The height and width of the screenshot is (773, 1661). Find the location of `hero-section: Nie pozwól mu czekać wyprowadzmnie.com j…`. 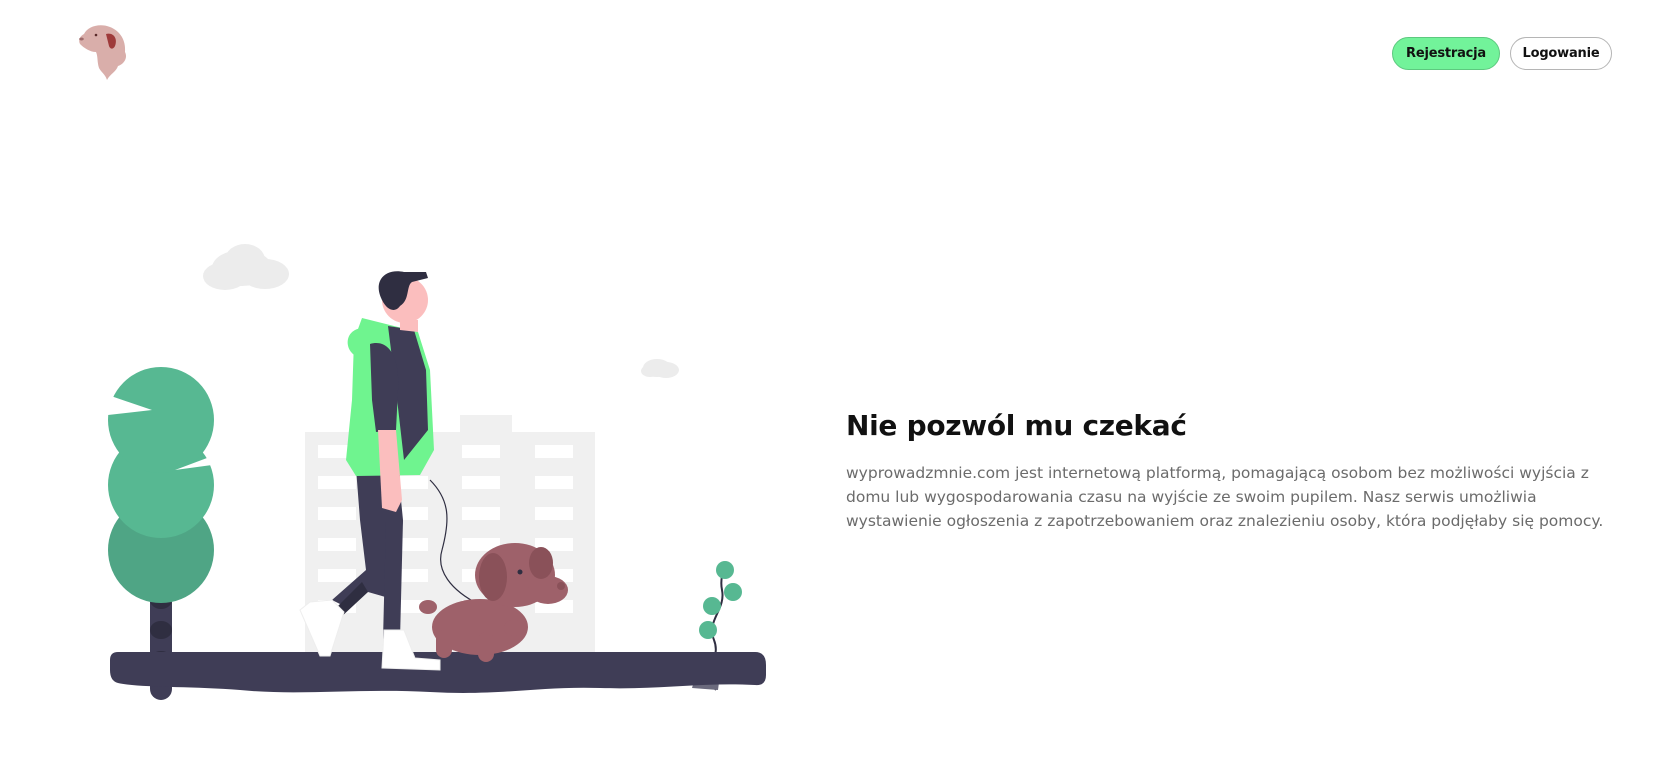

hero-section: Nie pozwól mu czekać wyprowadzmnie.com j… is located at coordinates (1231, 471).